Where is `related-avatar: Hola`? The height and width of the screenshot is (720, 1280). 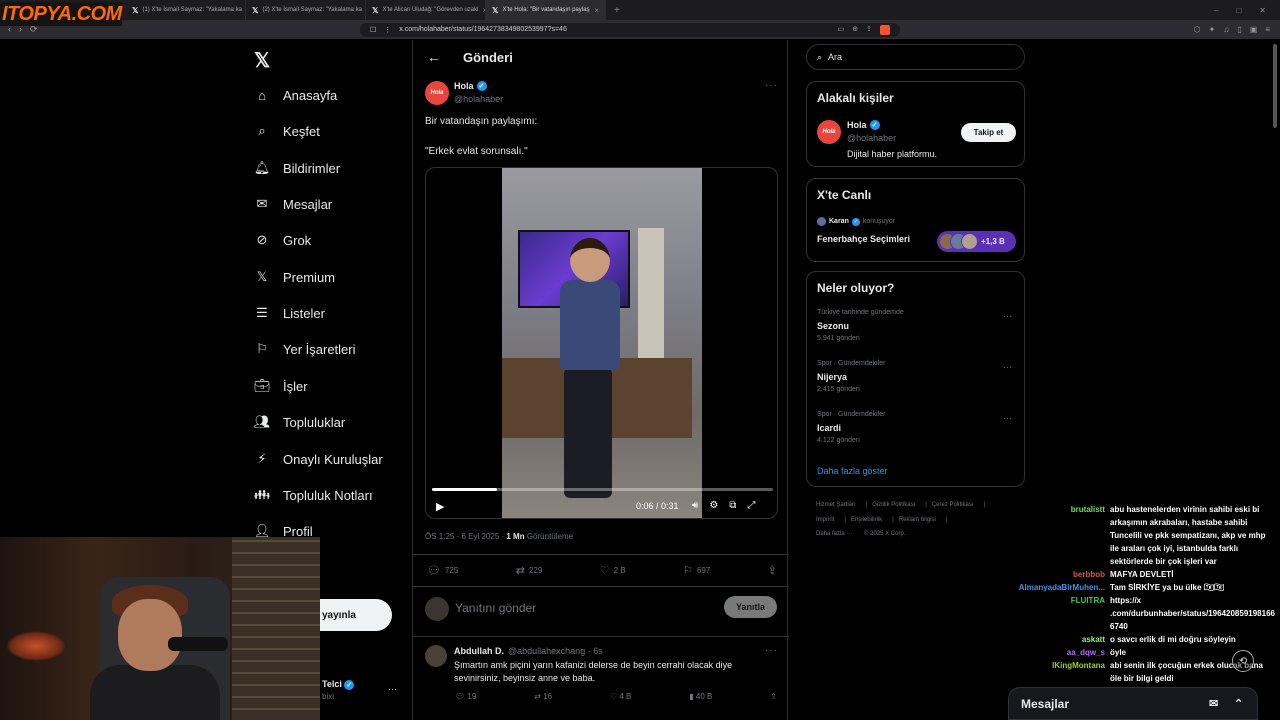 related-avatar: Hola is located at coordinates (829, 132).